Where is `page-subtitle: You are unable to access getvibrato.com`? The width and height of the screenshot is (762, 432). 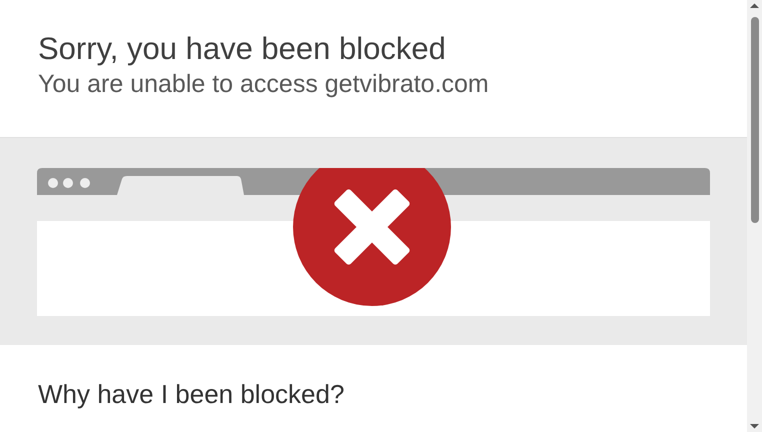 page-subtitle: You are unable to access getvibrato.com is located at coordinates (264, 84).